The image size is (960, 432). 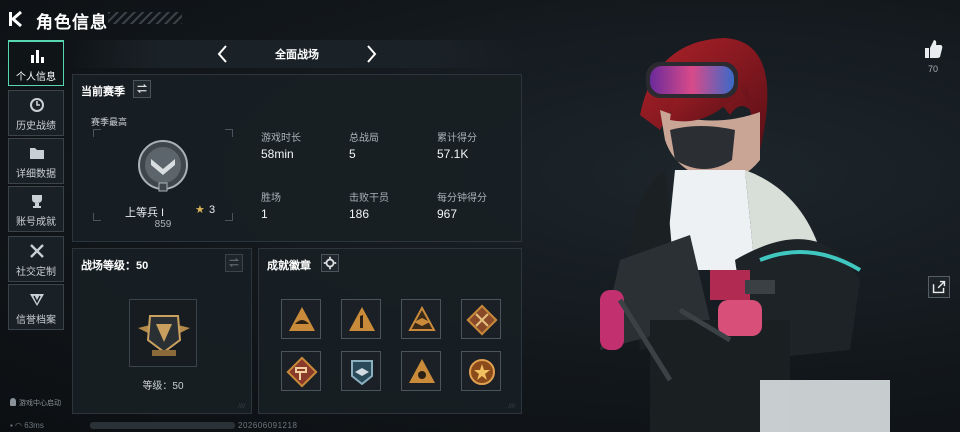 I want to click on stat-label: 游戏时长, so click(x=281, y=138).